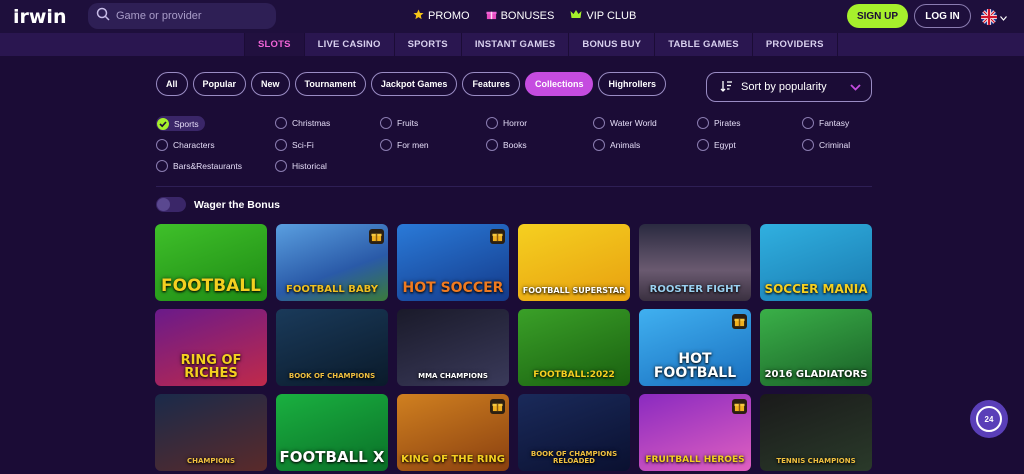 This screenshot has height=474, width=1024. What do you see at coordinates (427, 44) in the screenshot?
I see `tab-sports: SPORTS` at bounding box center [427, 44].